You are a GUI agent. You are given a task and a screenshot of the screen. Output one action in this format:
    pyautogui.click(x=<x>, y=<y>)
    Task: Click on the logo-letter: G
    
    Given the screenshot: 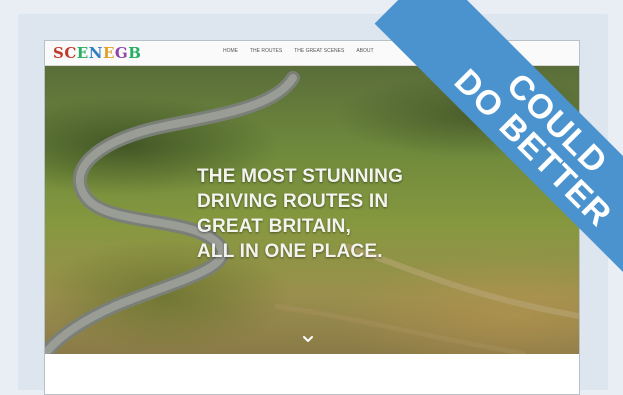 What is the action you would take?
    pyautogui.click(x=121, y=53)
    